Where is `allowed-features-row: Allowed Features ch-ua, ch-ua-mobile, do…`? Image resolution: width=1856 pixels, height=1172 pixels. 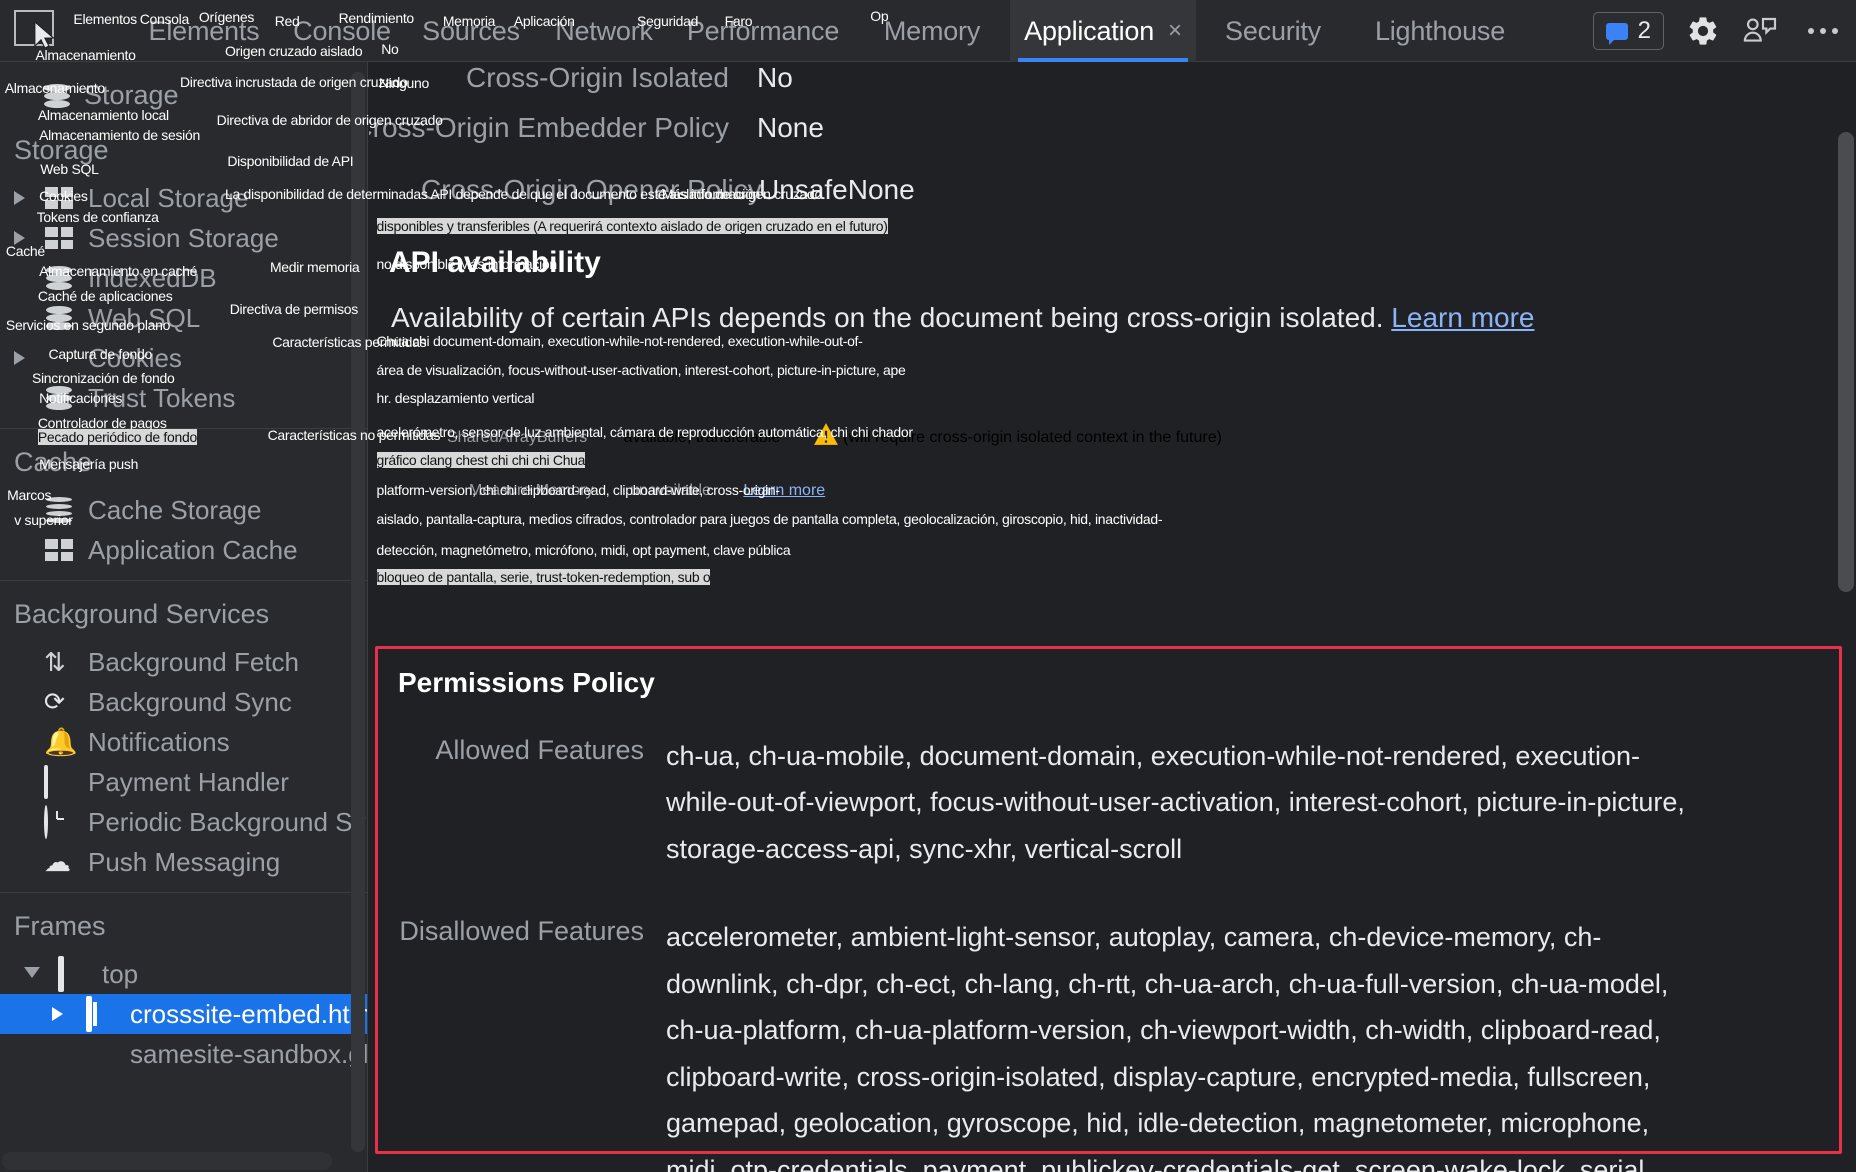 allowed-features-row: Allowed Features ch-ua, ch-ua-mobile, do… is located at coordinates (1108, 802).